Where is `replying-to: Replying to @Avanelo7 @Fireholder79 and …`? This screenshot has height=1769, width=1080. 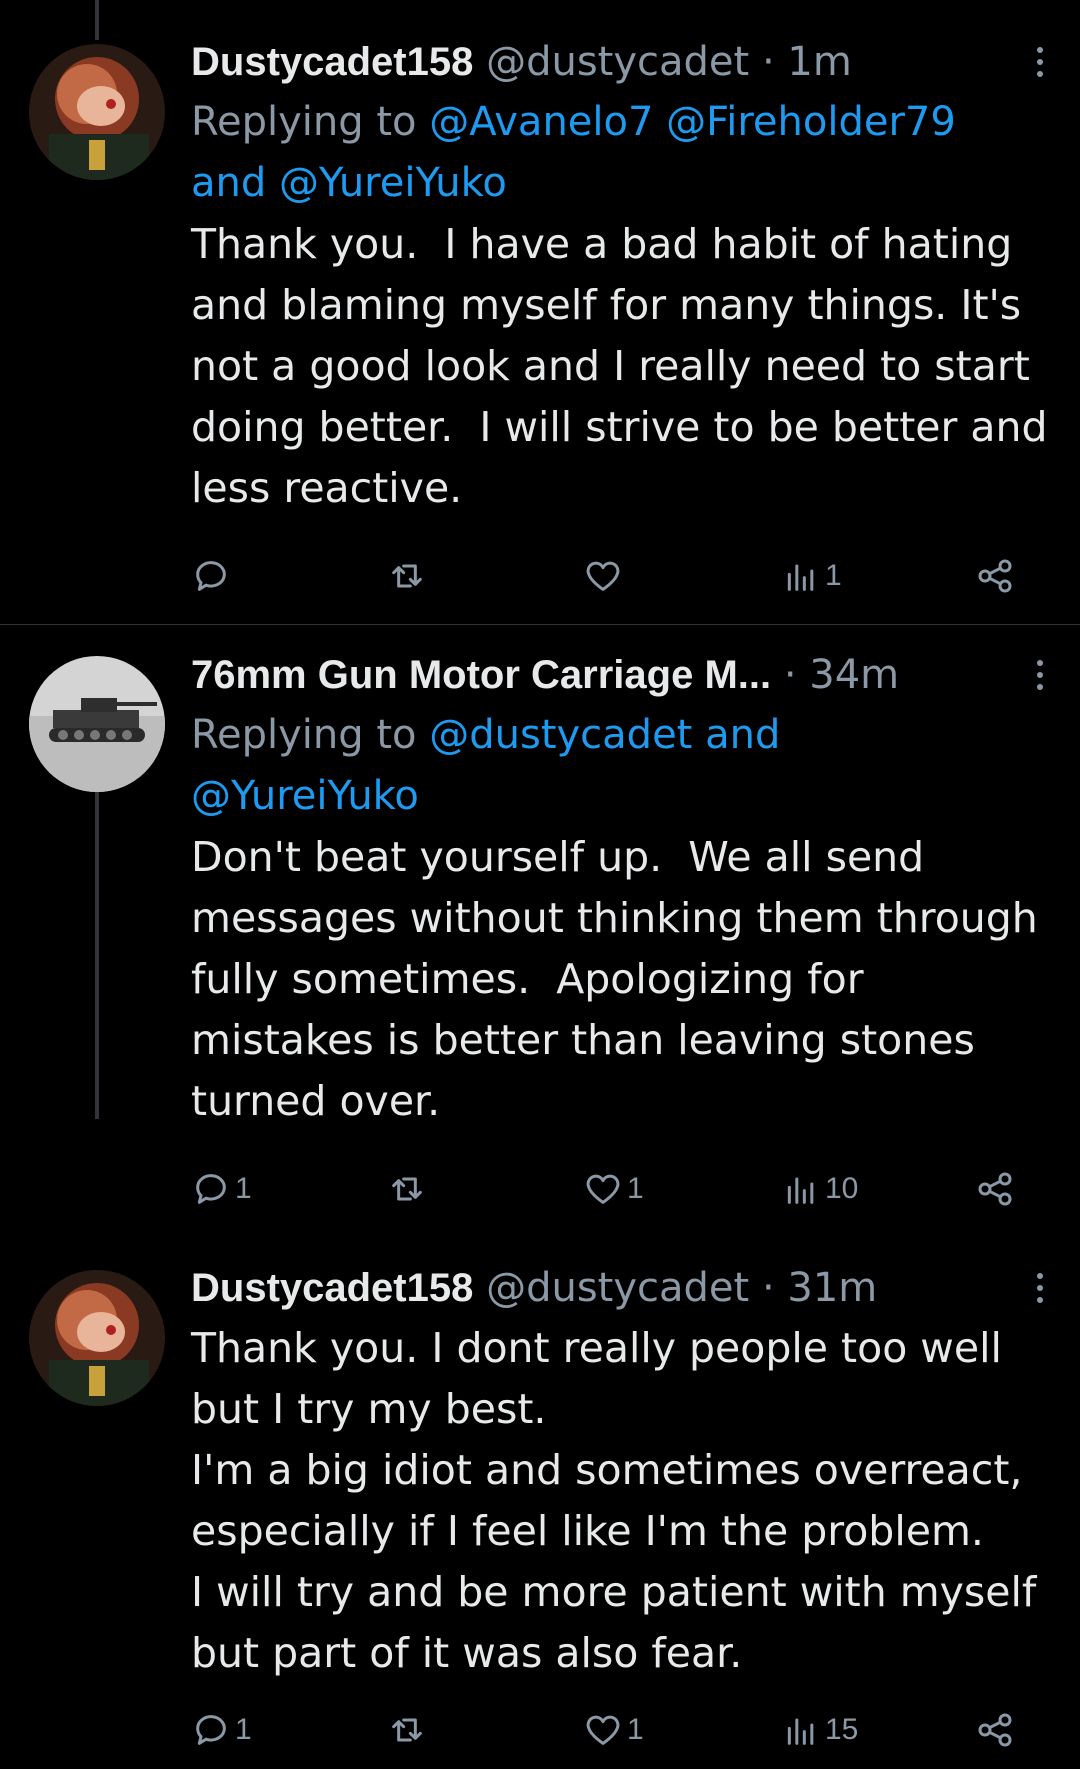 replying-to: Replying to @Avanelo7 @Fireholder79 and … is located at coordinates (621, 153).